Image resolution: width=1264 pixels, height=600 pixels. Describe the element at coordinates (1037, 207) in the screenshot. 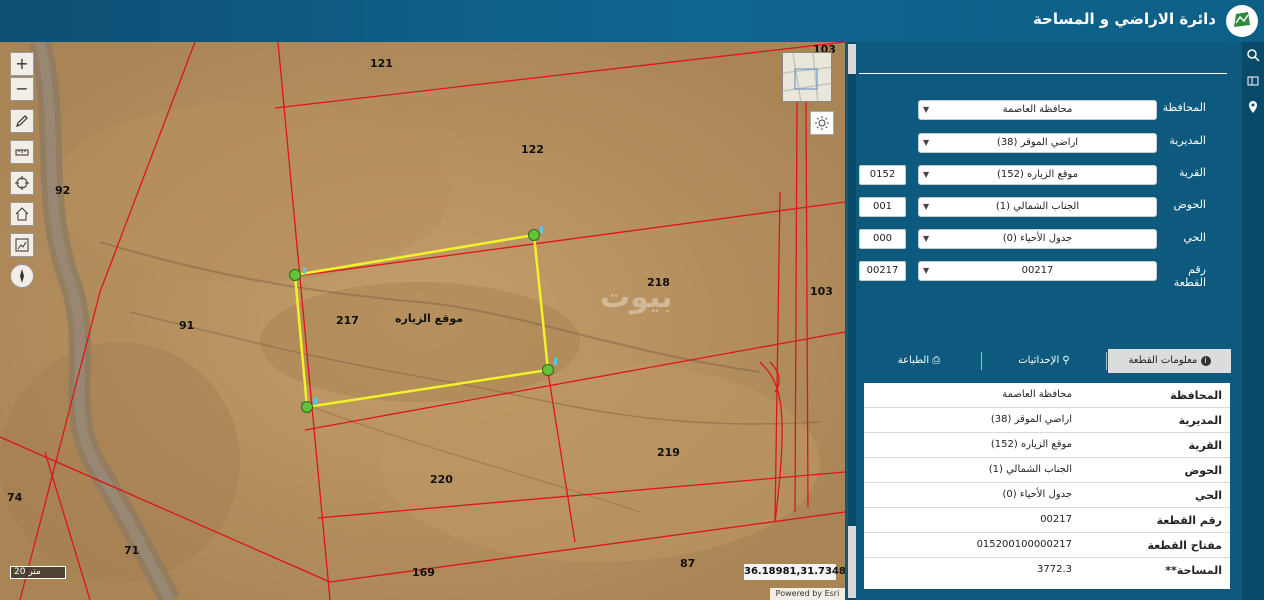

I see `basin-select: ▼ الجناب الشمالي (1)` at that location.